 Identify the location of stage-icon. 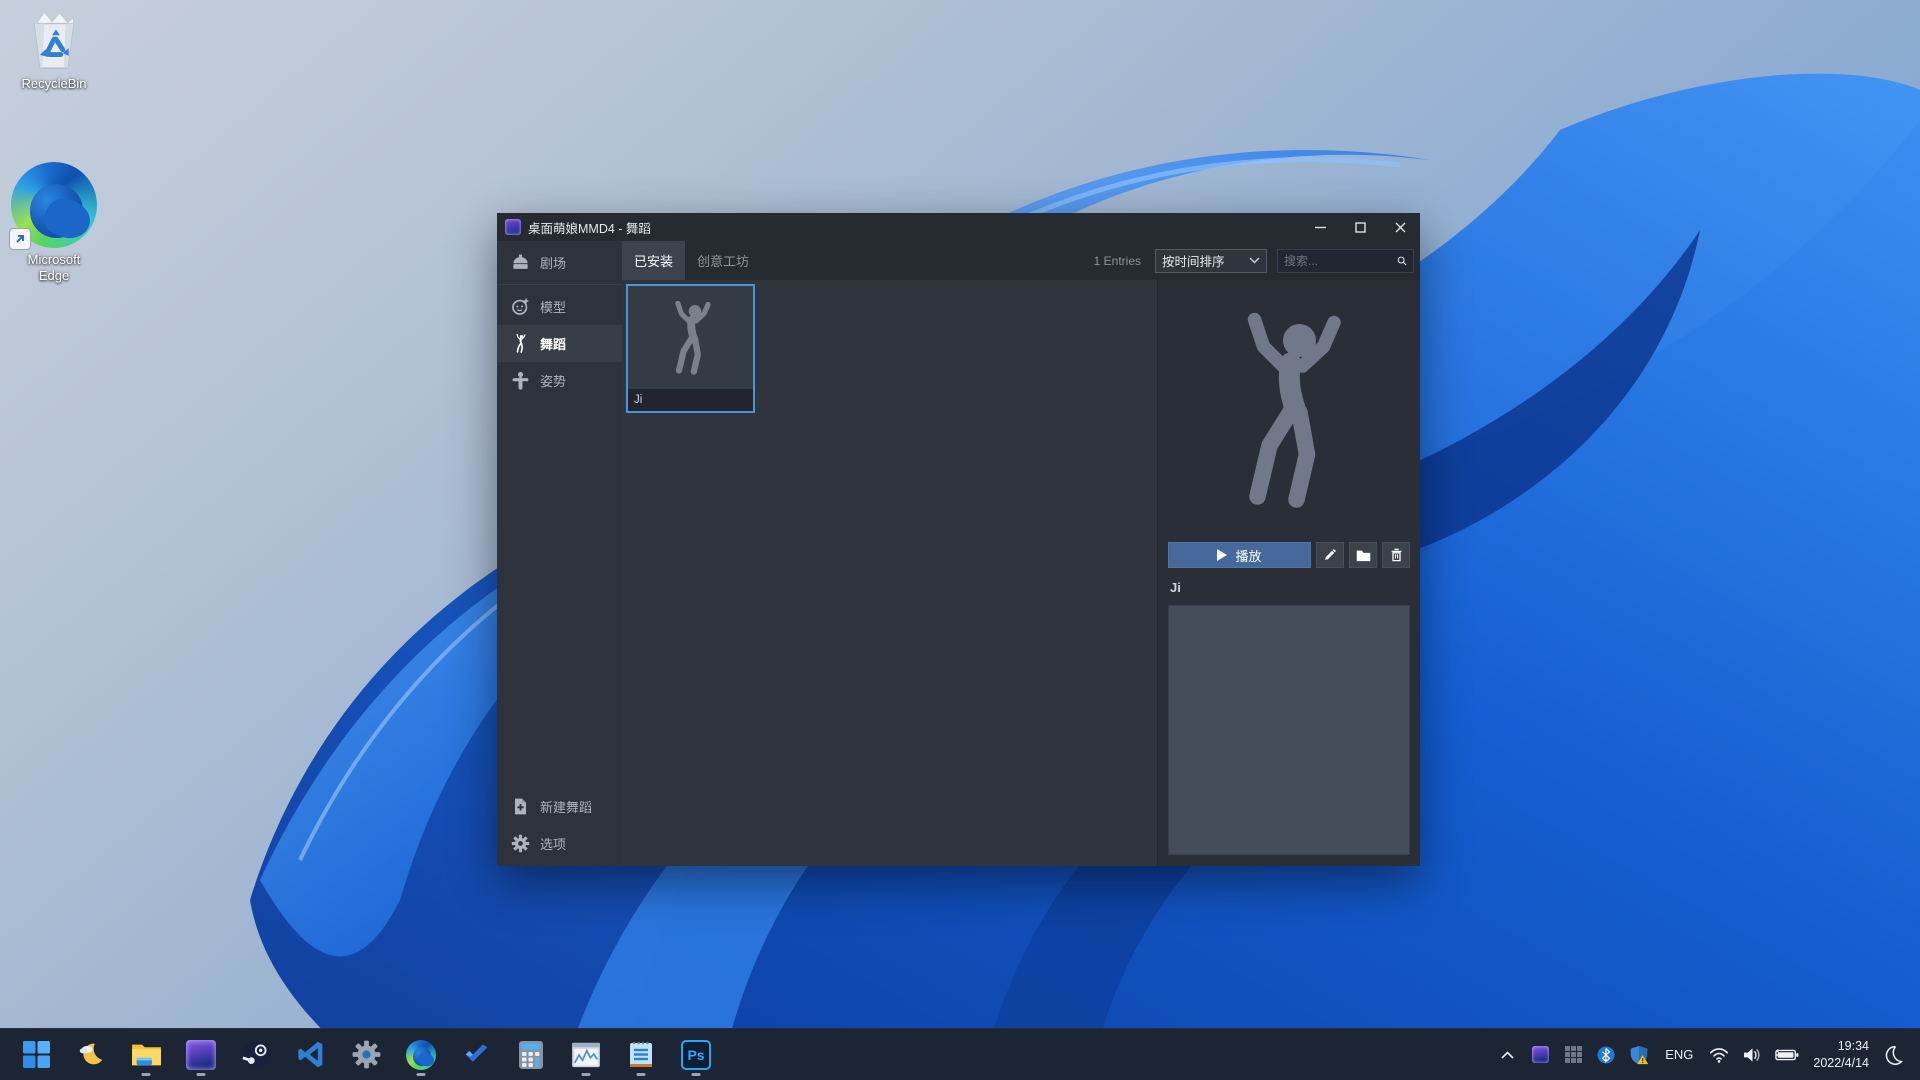
(520, 261).